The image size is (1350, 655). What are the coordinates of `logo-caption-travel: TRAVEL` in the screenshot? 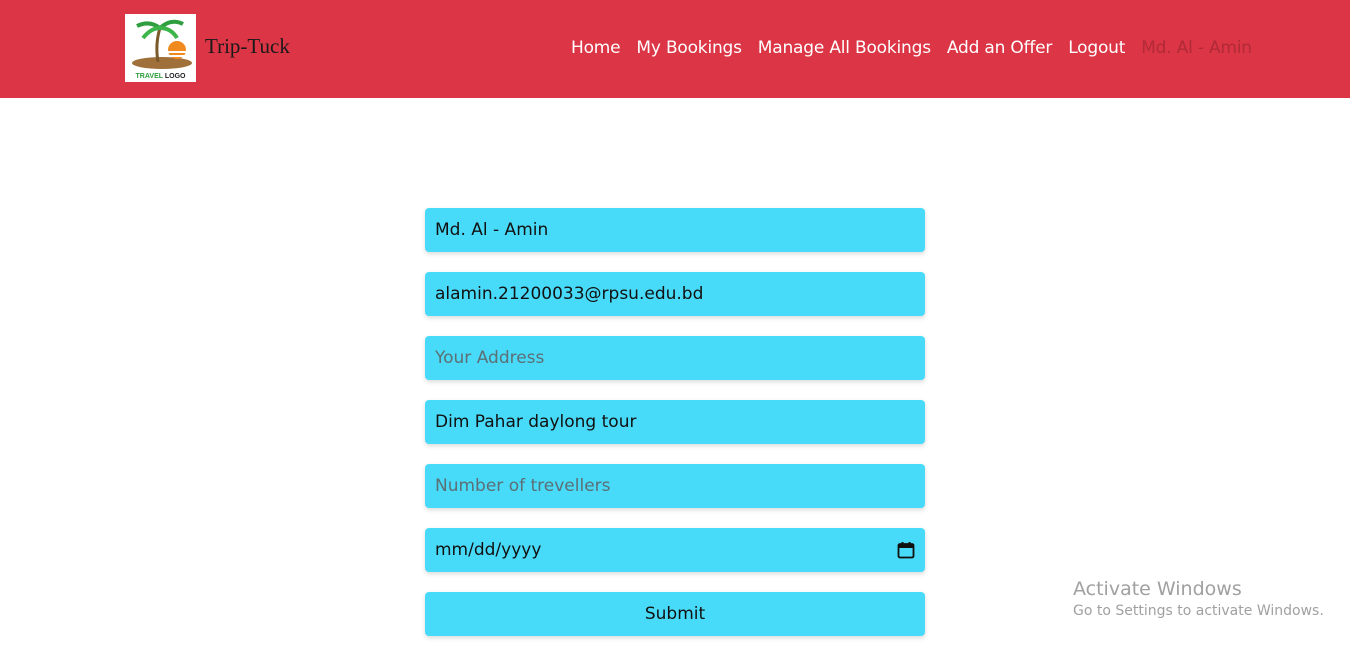 It's located at (149, 76).